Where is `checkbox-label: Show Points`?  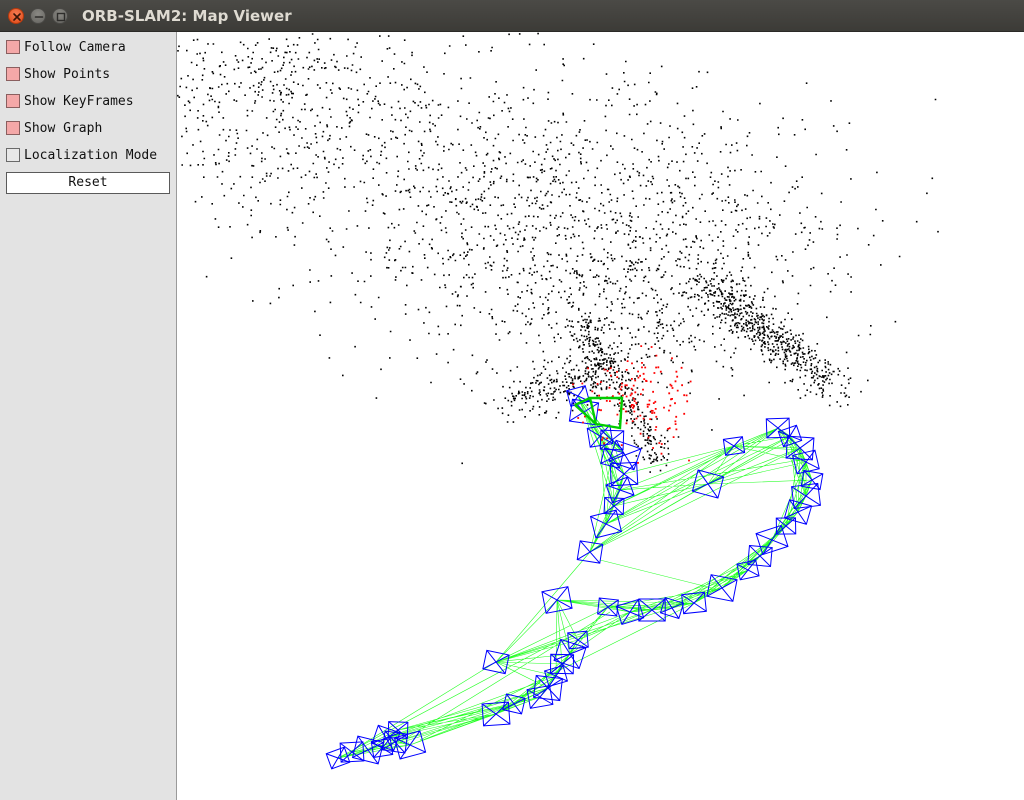 checkbox-label: Show Points is located at coordinates (67, 74).